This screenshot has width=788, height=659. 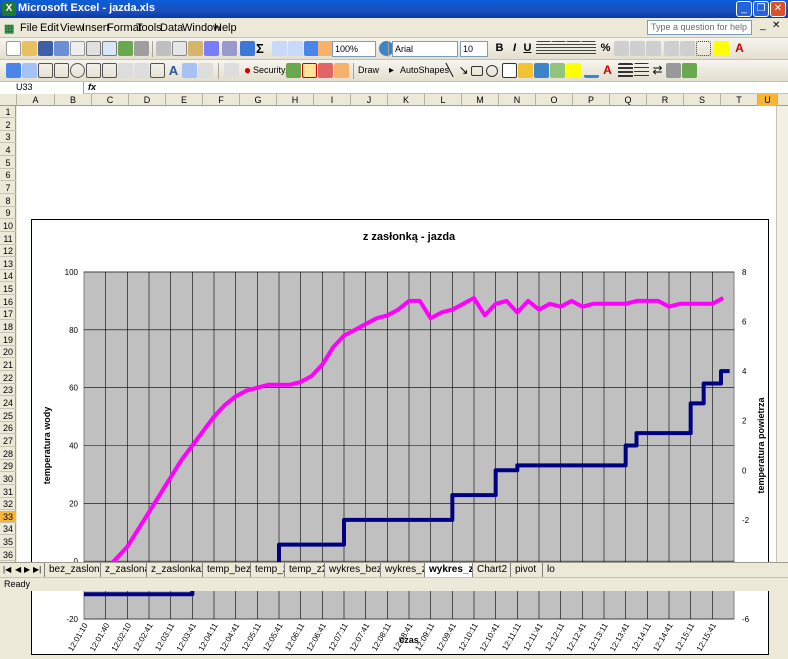 What do you see at coordinates (293, 70) in the screenshot?
I see `visual-basic-icon` at bounding box center [293, 70].